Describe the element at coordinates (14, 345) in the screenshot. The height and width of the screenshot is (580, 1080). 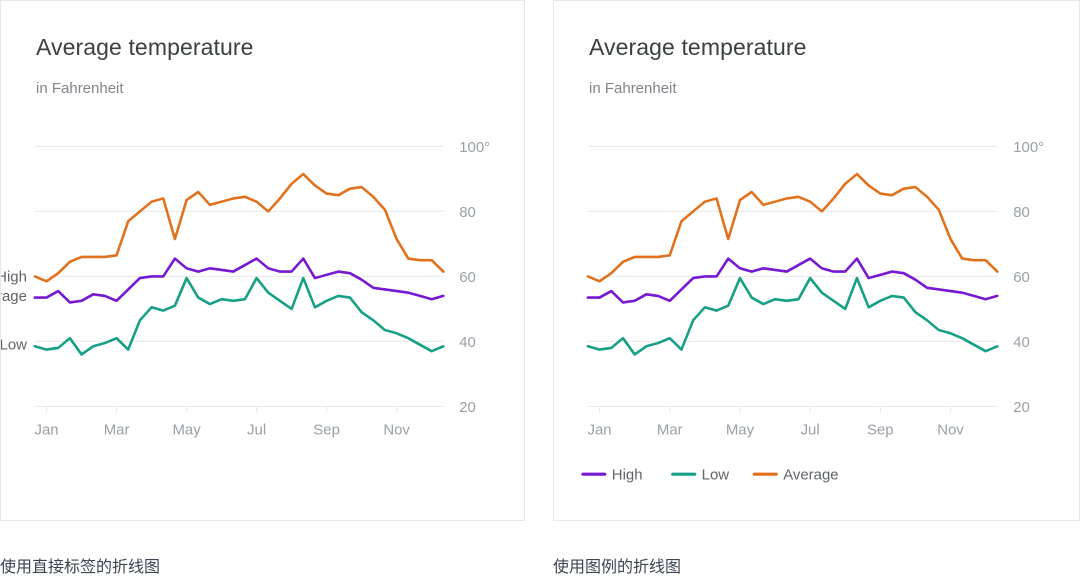
I see `direct-label-low: Low` at that location.